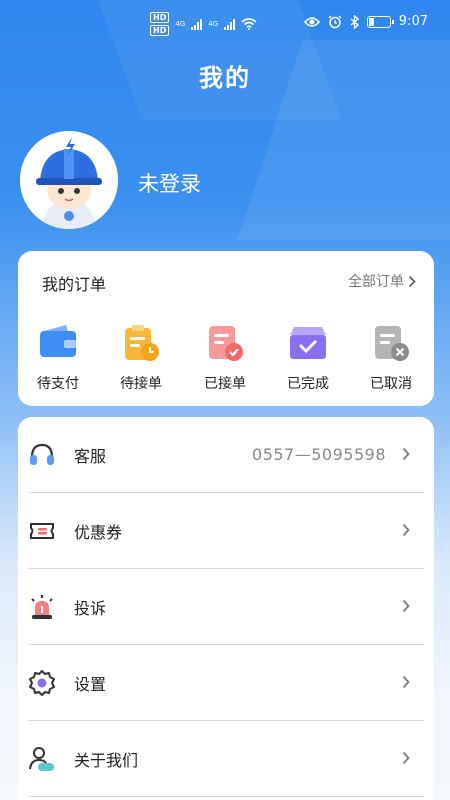 The height and width of the screenshot is (800, 450). I want to click on all-orders-link: 全部订单, so click(382, 281).